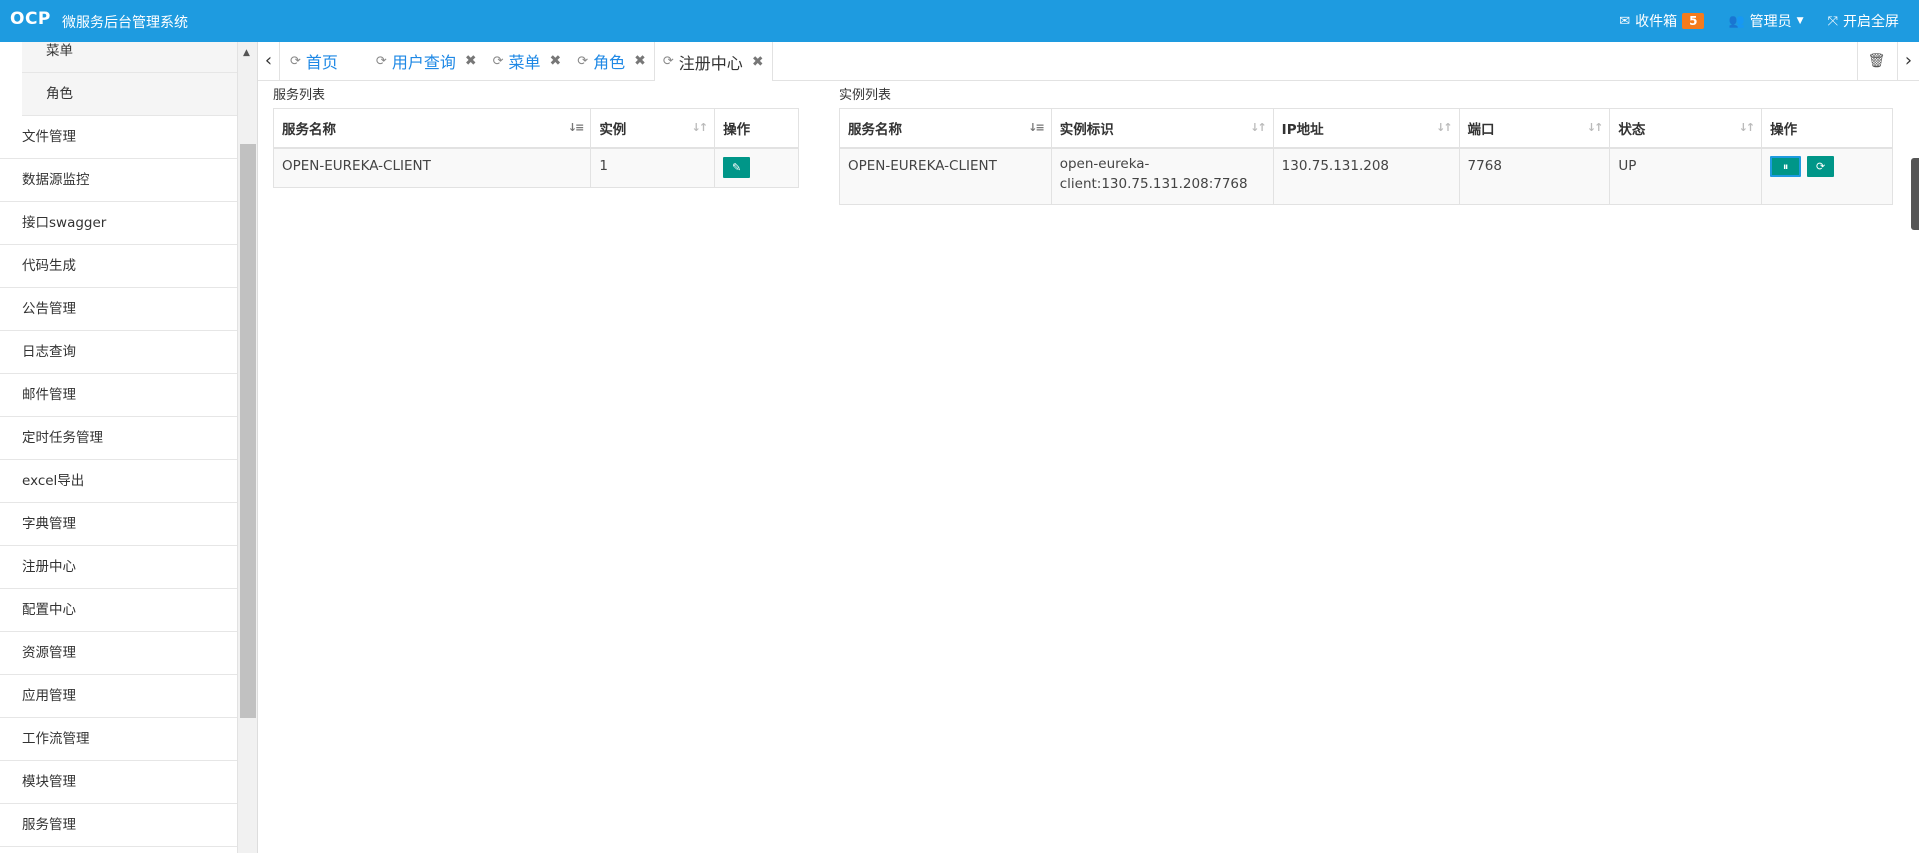  I want to click on table-header-row: 服务名称 ↓≡ 实例 ↓↑ 操作, so click(535, 128).